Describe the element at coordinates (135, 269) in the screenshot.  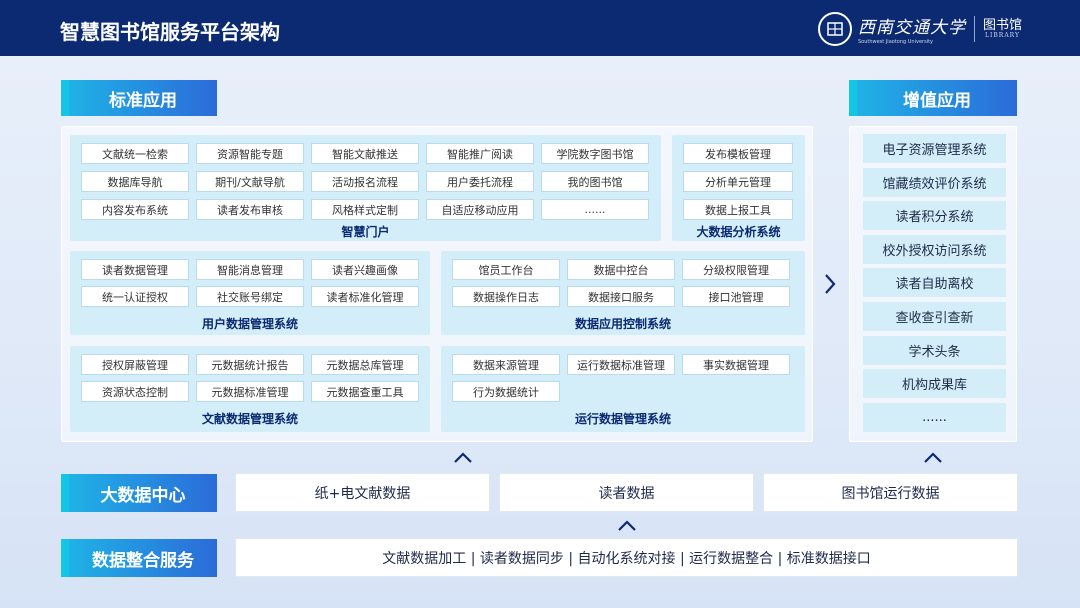
I see `user-data-item: 读者数据管理` at that location.